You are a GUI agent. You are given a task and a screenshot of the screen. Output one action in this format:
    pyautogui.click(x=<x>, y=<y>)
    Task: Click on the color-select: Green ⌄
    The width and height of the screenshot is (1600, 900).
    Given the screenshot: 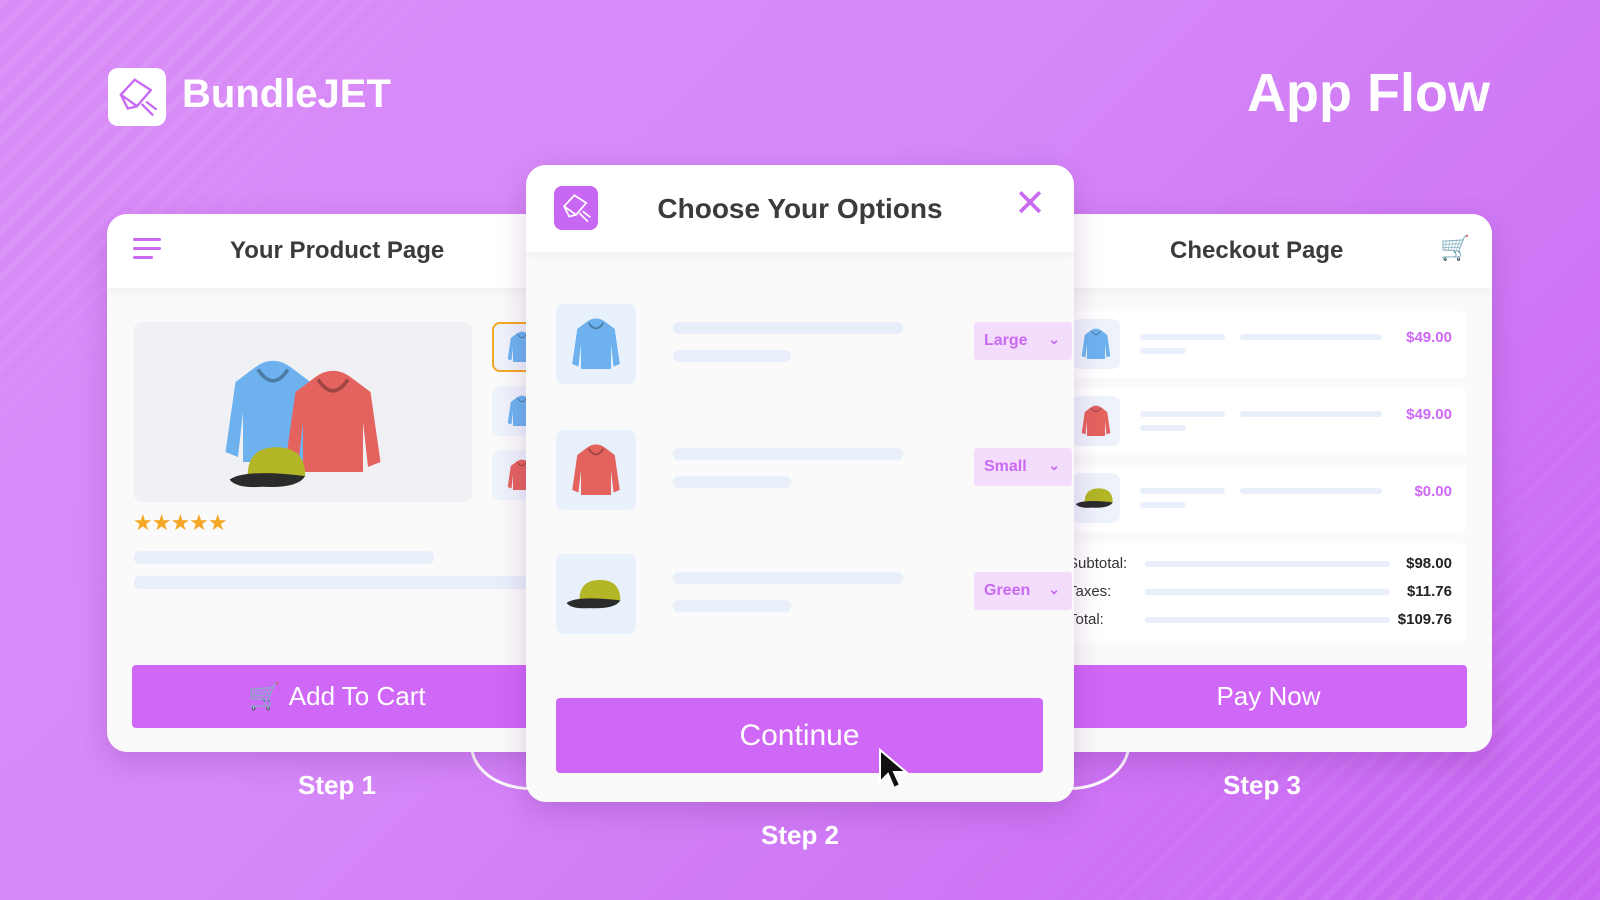 What is the action you would take?
    pyautogui.click(x=1023, y=591)
    